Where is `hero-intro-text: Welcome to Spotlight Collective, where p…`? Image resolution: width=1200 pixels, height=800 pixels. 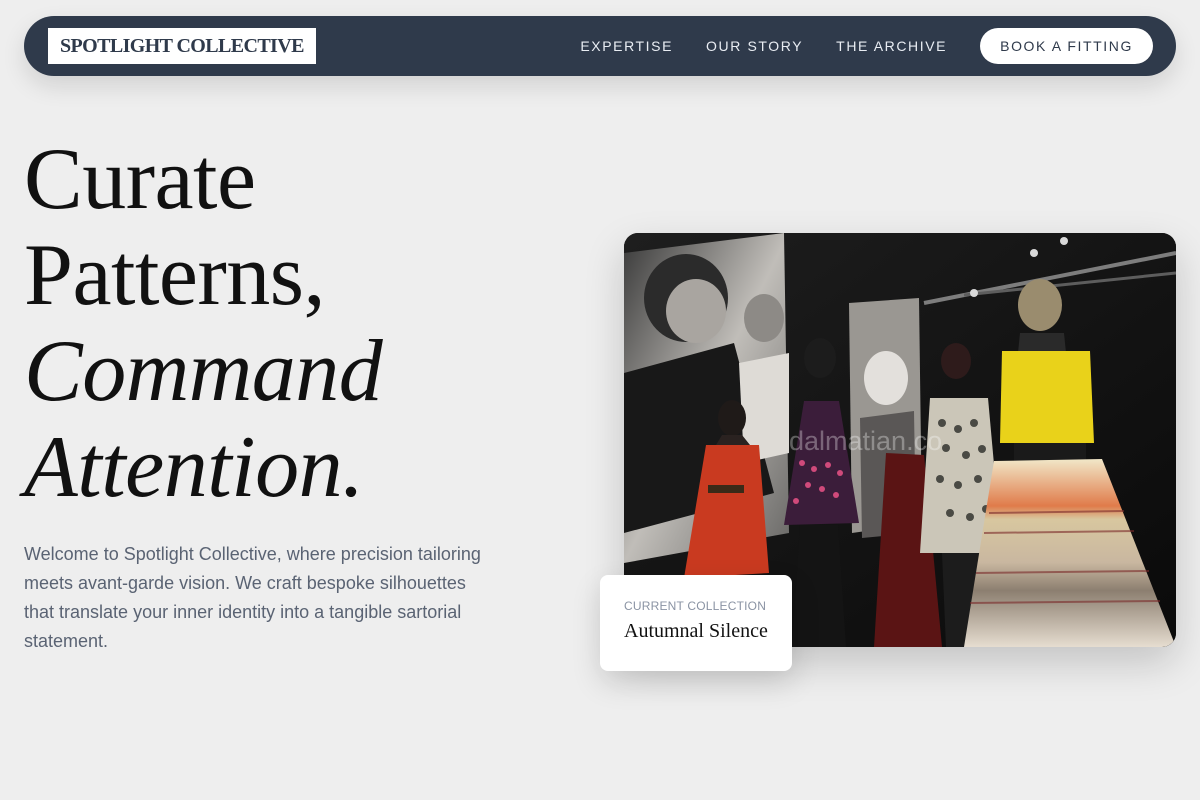 hero-intro-text: Welcome to Spotlight Collective, where p… is located at coordinates (252, 597).